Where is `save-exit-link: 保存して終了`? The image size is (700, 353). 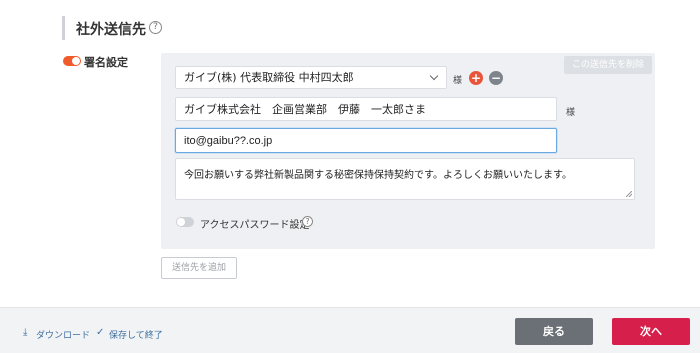
save-exit-link: 保存して終了 is located at coordinates (136, 334).